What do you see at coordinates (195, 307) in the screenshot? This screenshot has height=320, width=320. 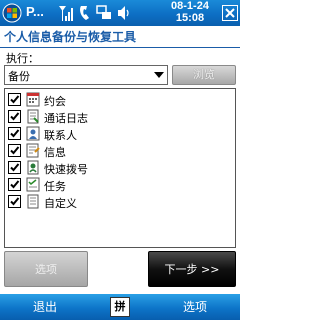 I see `options-softkey: 选项` at bounding box center [195, 307].